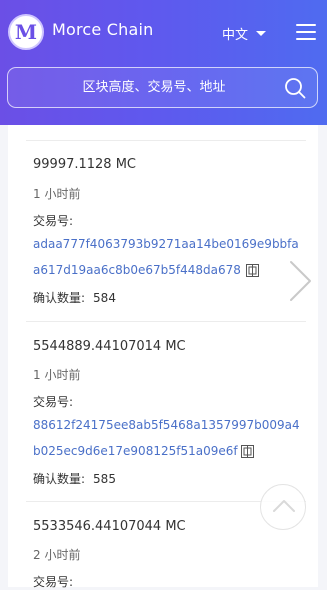 This screenshot has height=590, width=327. I want to click on tx-amount: 5544889.44107014 MC, so click(109, 346).